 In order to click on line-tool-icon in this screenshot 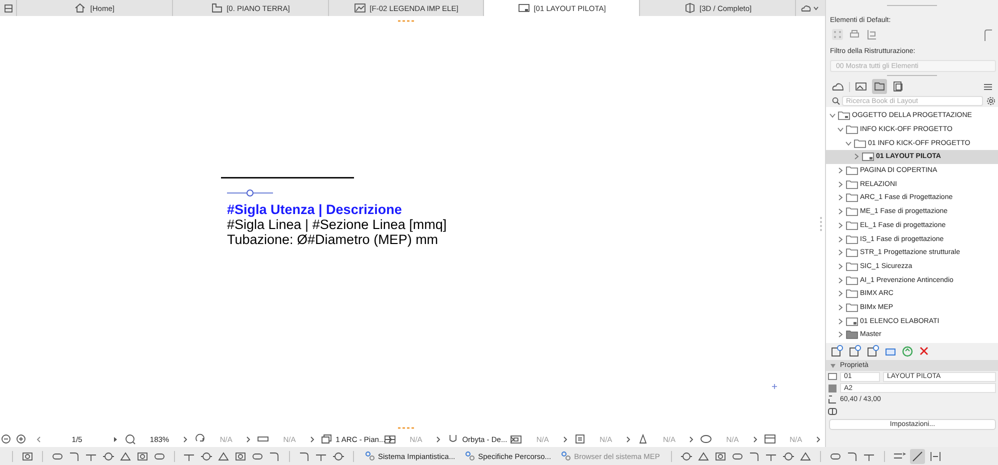, I will do `click(917, 456)`.